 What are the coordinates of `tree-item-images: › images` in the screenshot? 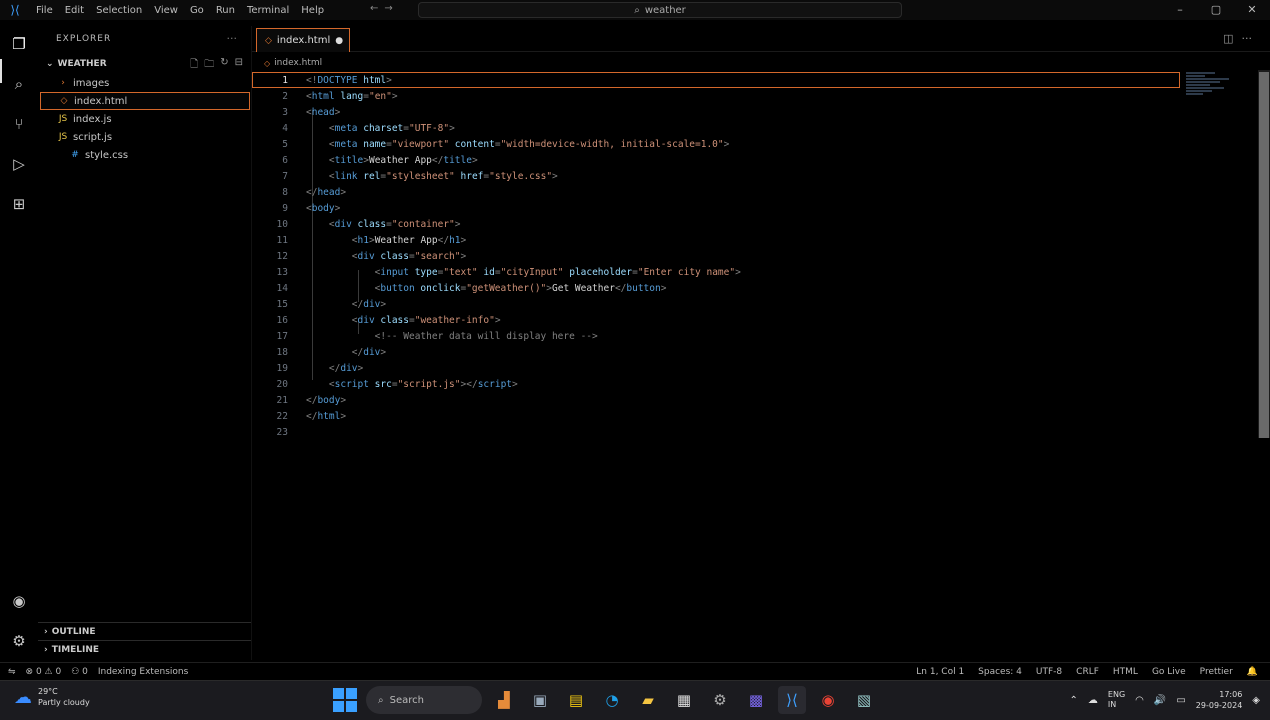 It's located at (145, 83).